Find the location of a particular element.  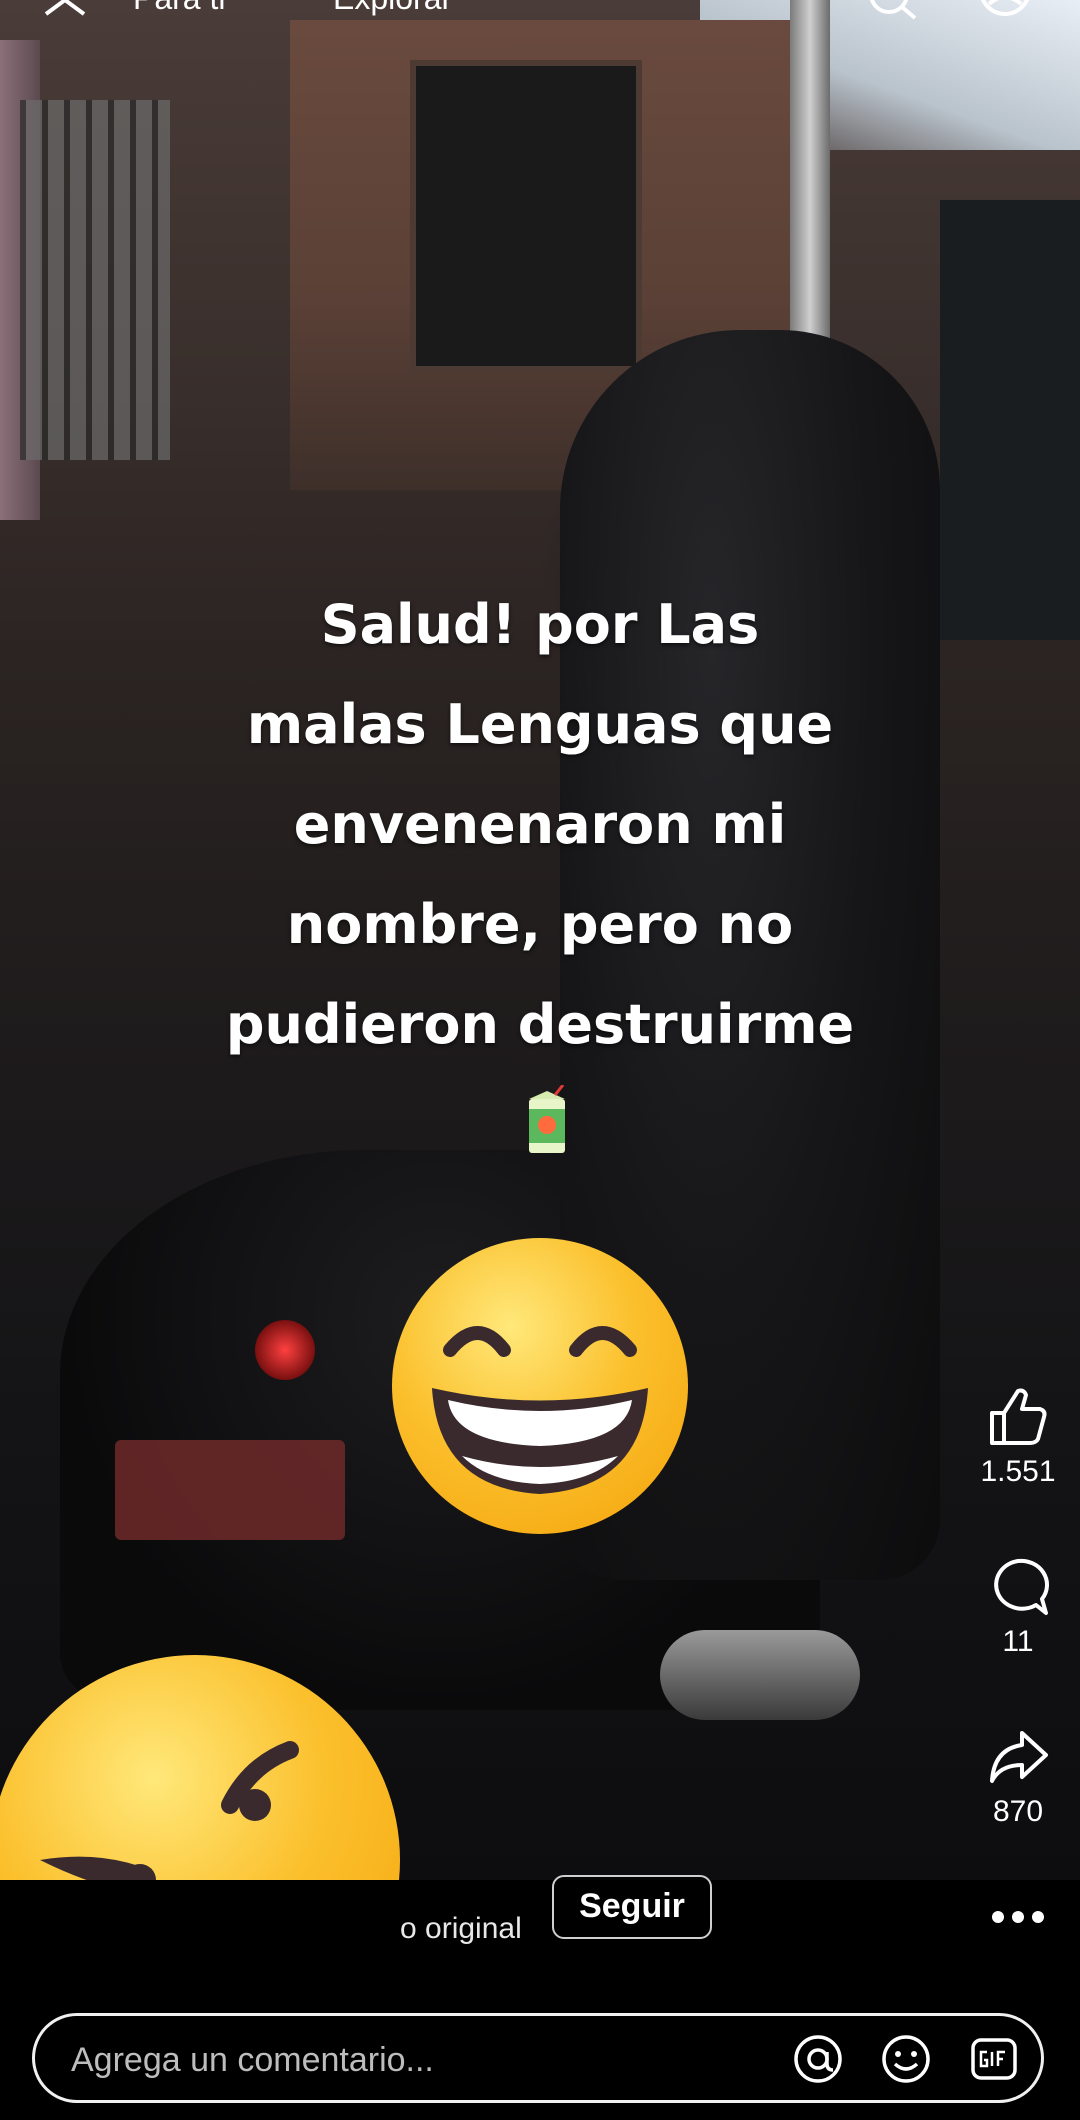

share-action: 870 is located at coordinates (1018, 1777).